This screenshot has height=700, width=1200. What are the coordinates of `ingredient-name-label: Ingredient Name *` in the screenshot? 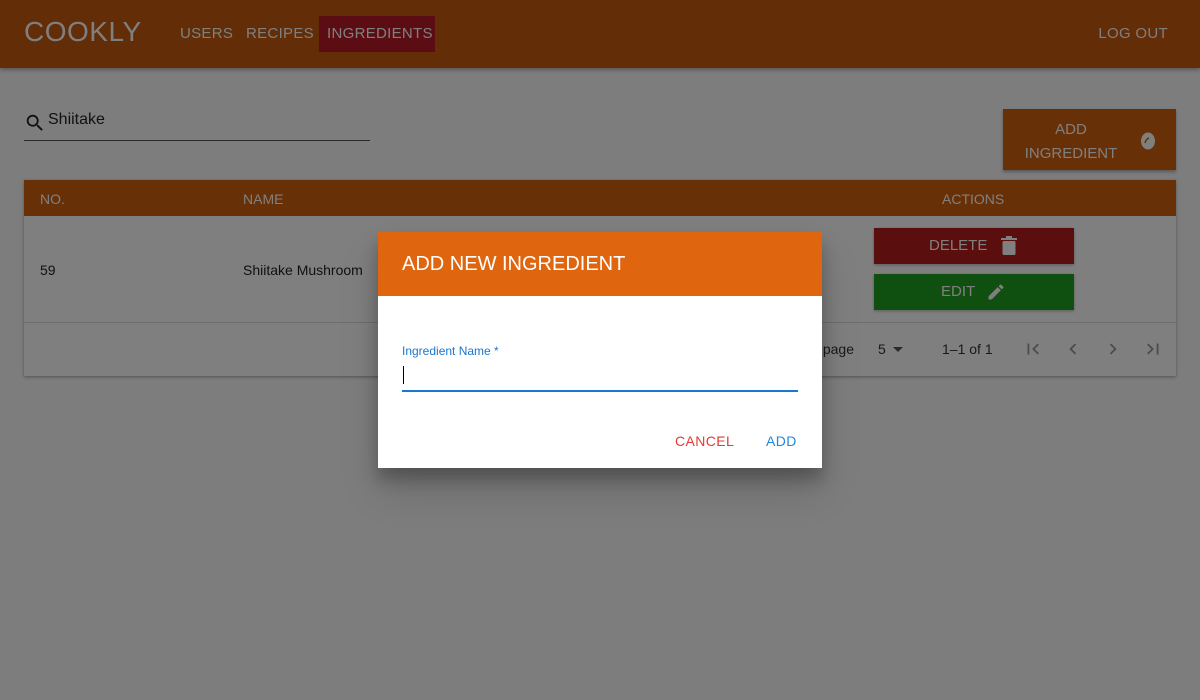 It's located at (450, 351).